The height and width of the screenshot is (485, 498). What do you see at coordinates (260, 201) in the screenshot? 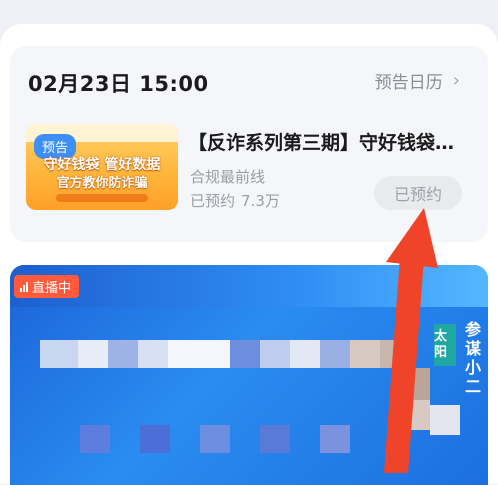
I see `reserved-count-value: 7.3万` at bounding box center [260, 201].